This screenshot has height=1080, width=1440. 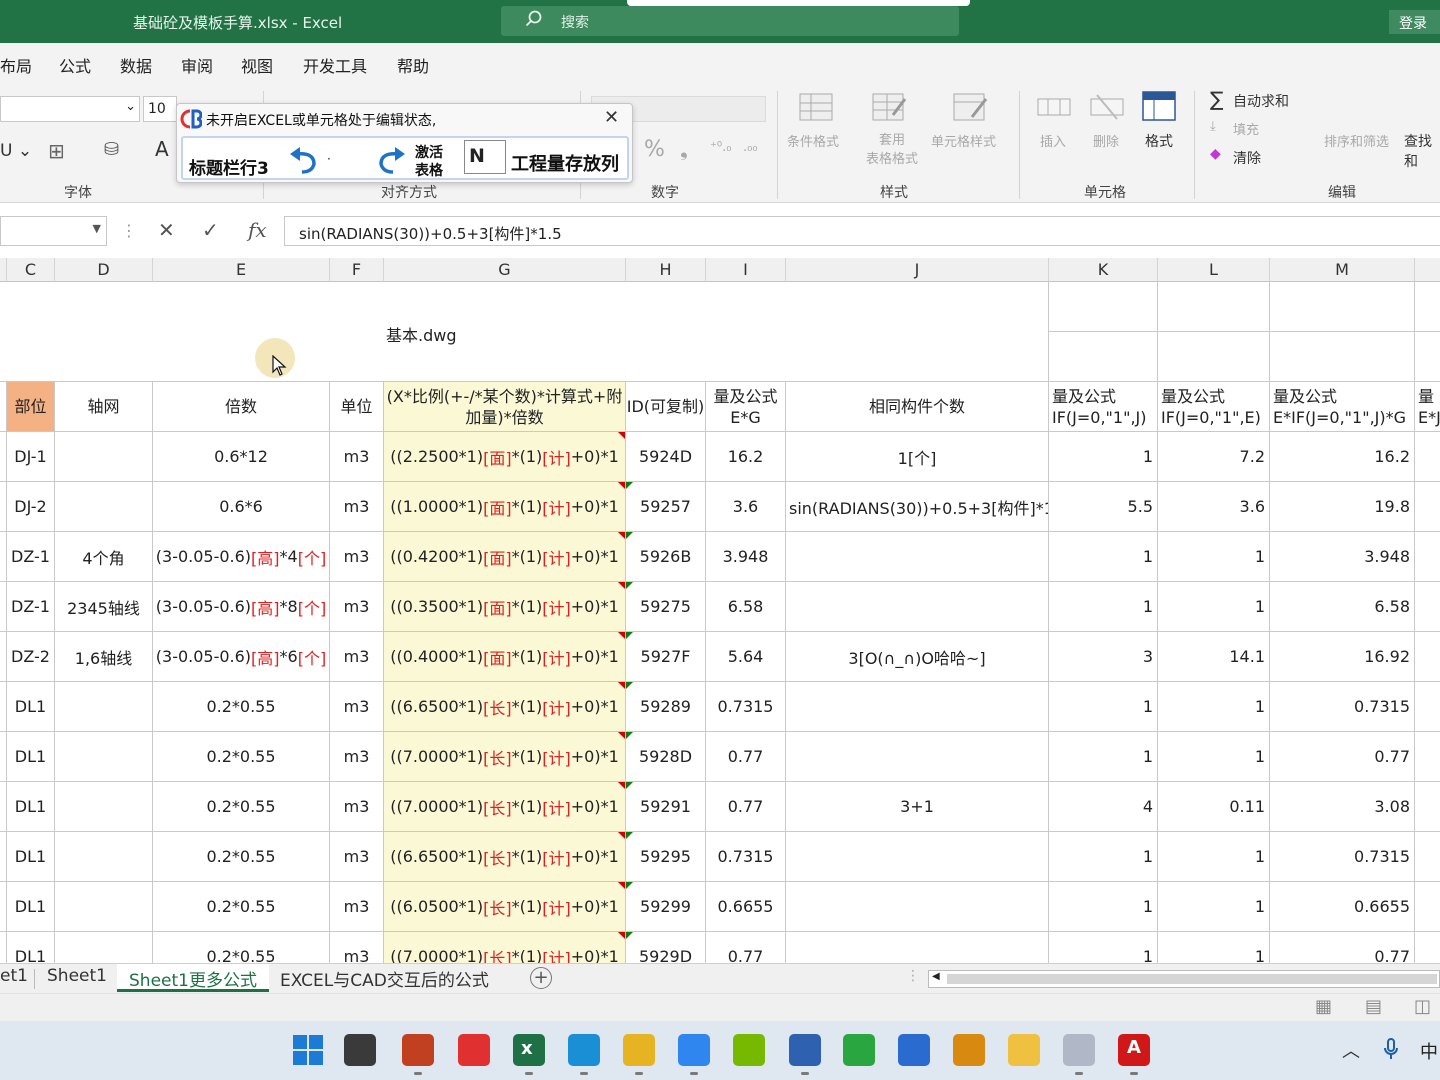 What do you see at coordinates (335, 65) in the screenshot?
I see `tab-developer: 开发工具` at bounding box center [335, 65].